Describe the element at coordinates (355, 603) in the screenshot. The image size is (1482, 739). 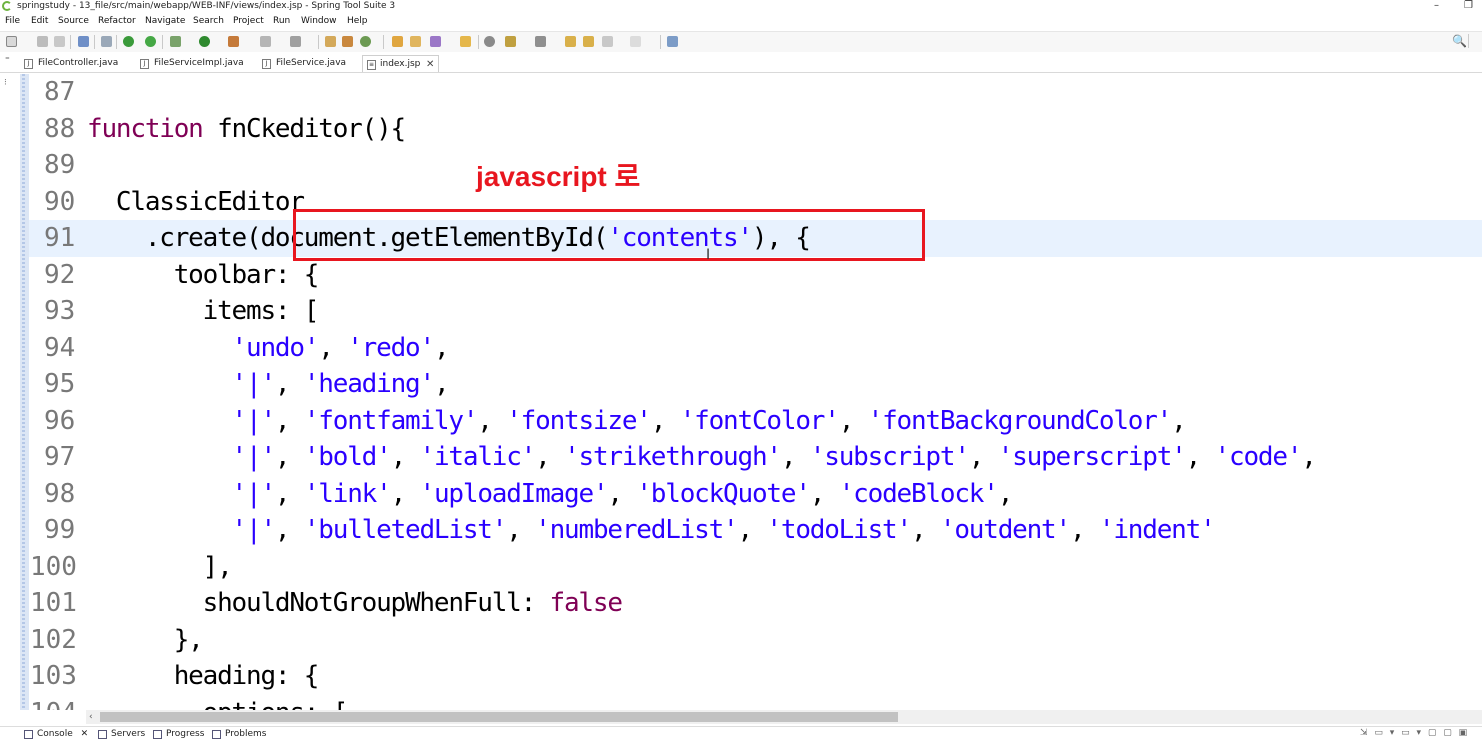
I see `code-text: shouldNotGroupWhenFull: false` at that location.